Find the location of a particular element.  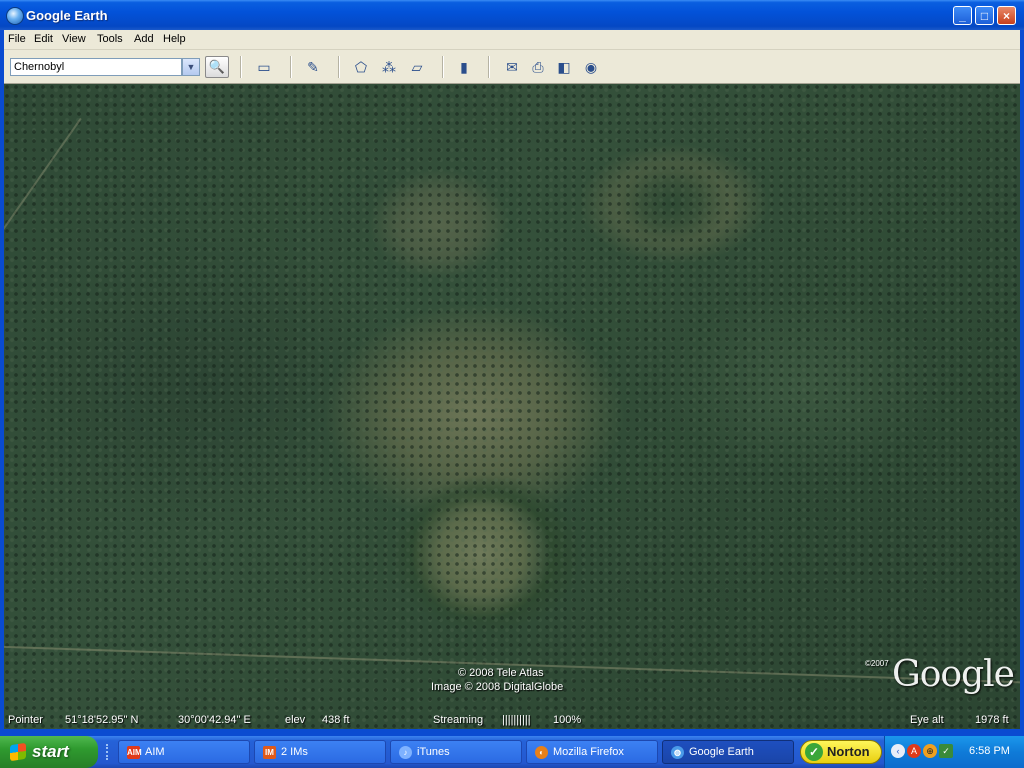

elev-value: 438 ft is located at coordinates (336, 720).